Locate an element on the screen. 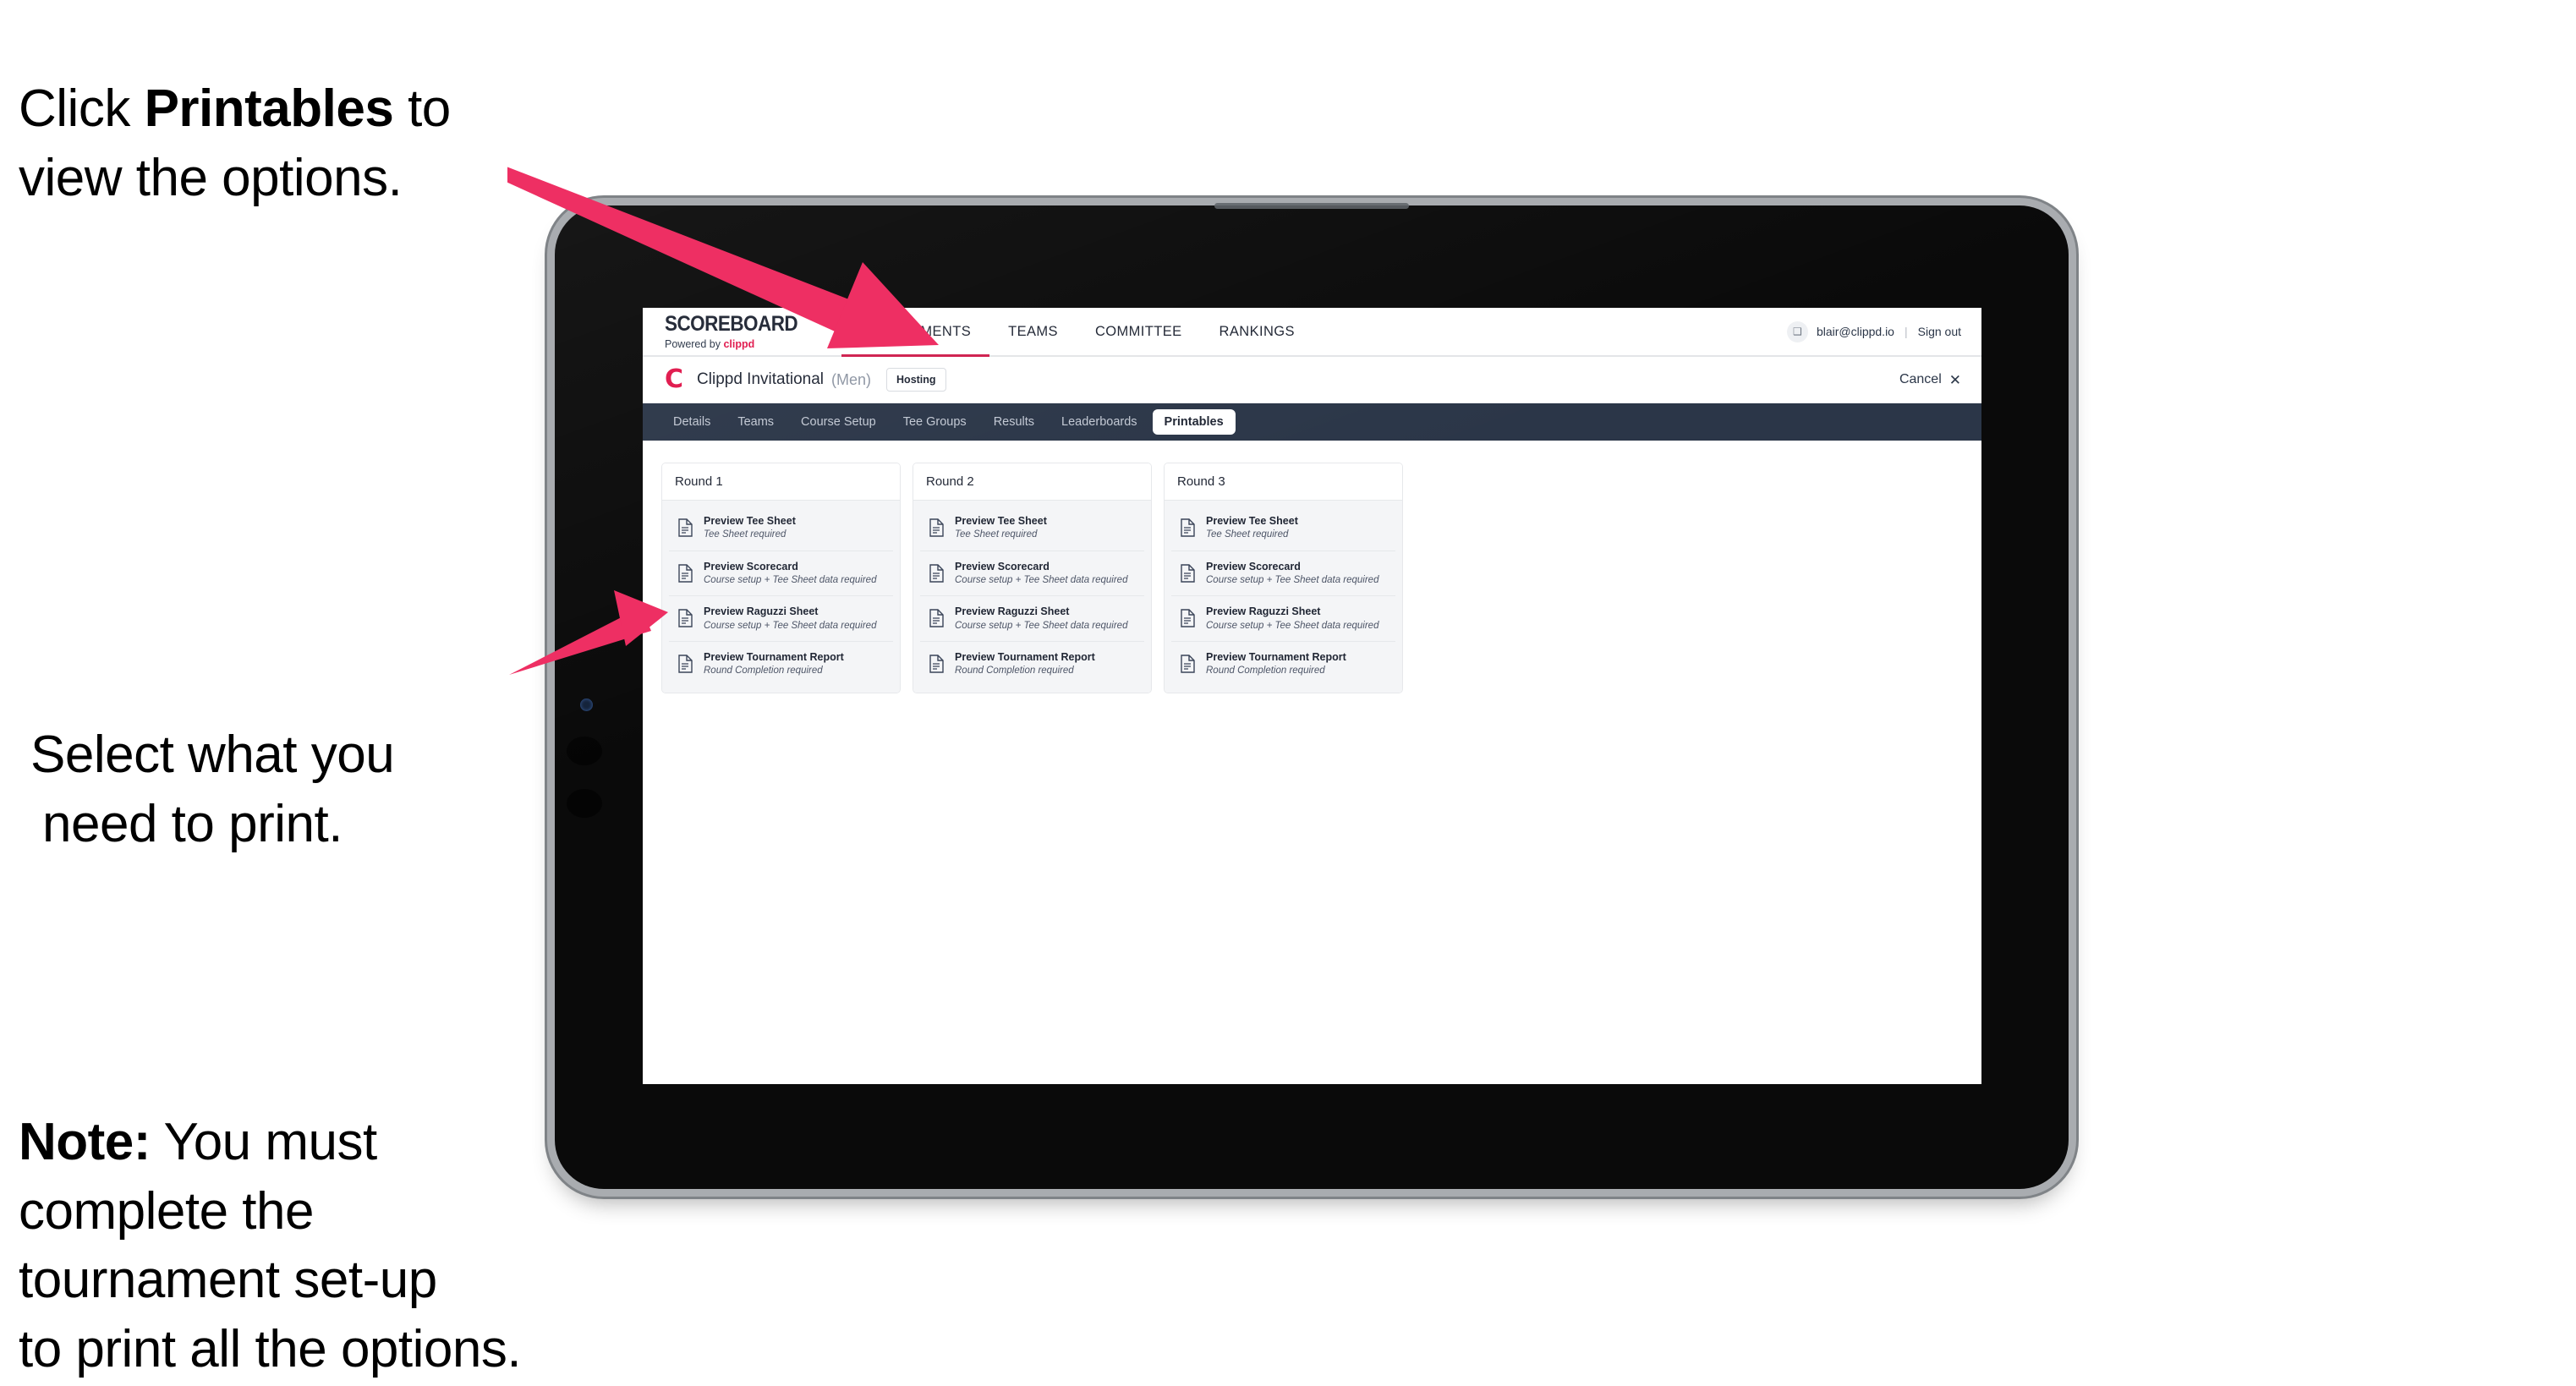  brand-clippd-word: clippd is located at coordinates (739, 343).